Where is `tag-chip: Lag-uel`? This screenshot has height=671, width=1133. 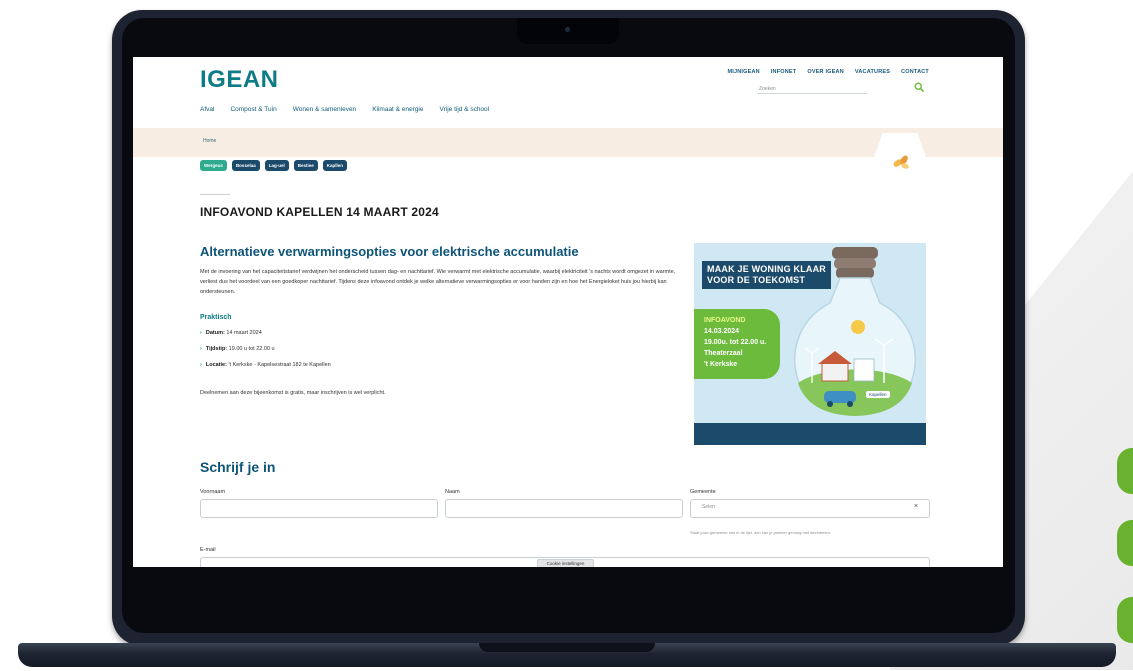 tag-chip: Lag-uel is located at coordinates (276, 165).